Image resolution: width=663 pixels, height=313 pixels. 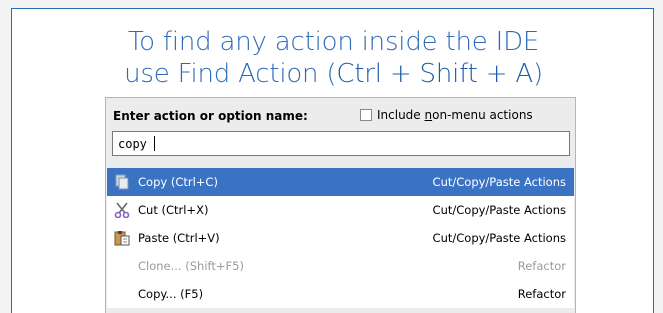 What do you see at coordinates (340, 182) in the screenshot?
I see `result-row-0: Copy (Ctrl+C) Cut/Copy/Paste Actions` at bounding box center [340, 182].